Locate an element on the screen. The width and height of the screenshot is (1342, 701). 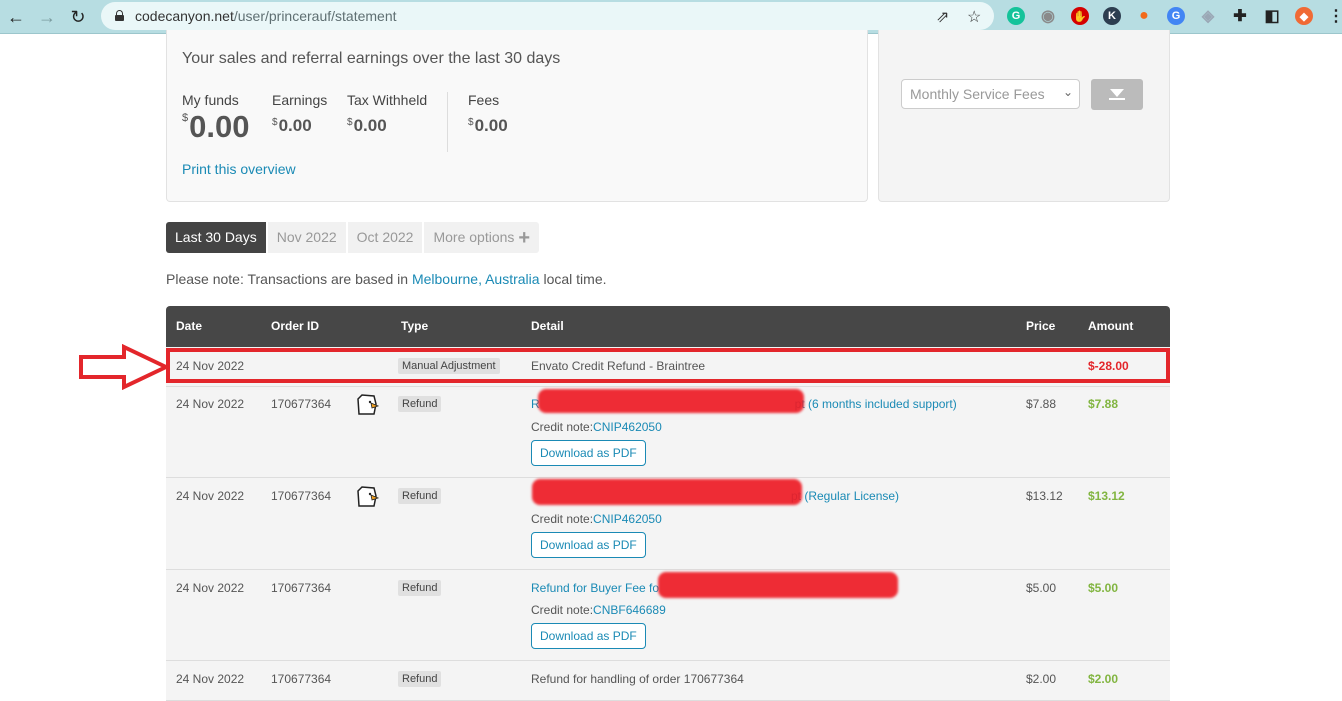
stat-label: My funds is located at coordinates (210, 100).